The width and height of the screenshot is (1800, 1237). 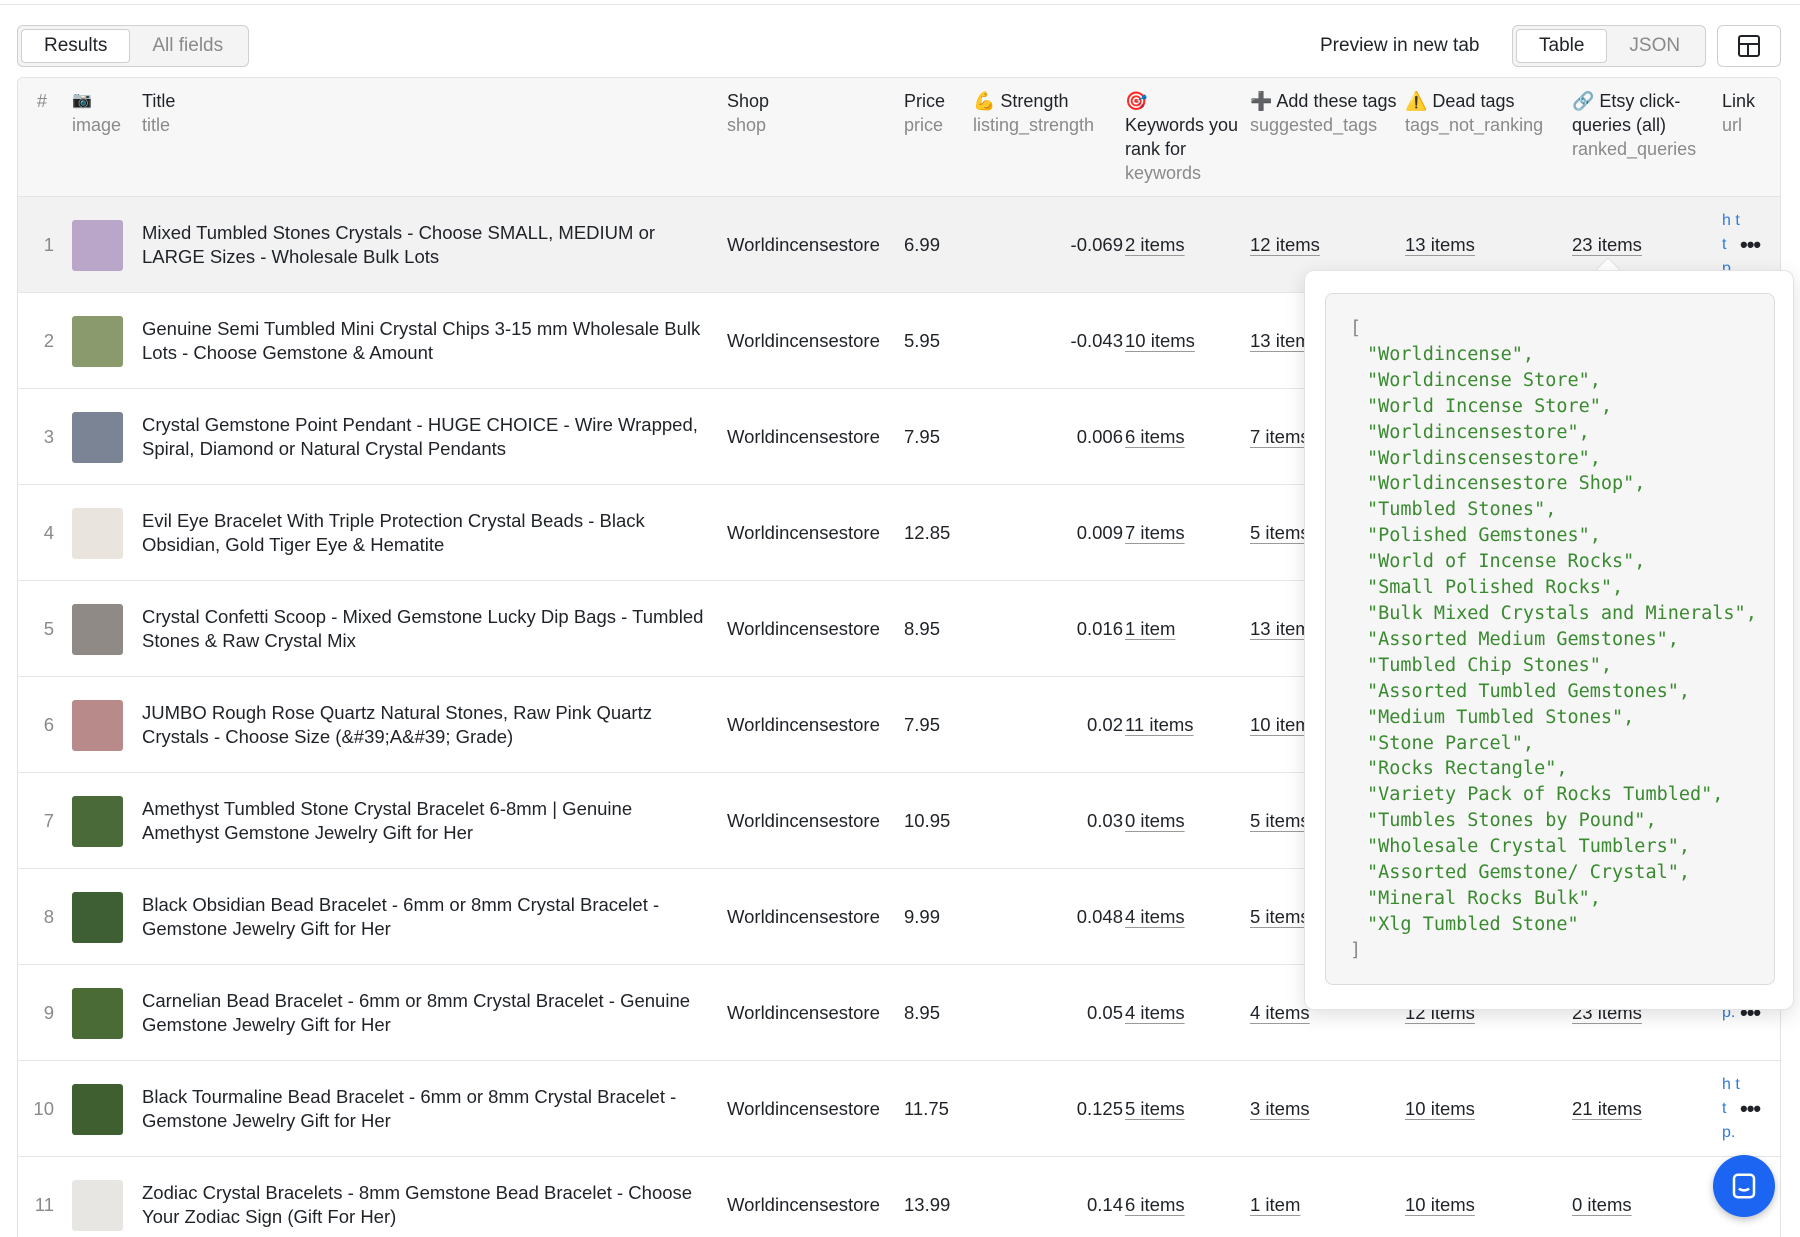 I want to click on col-image-header: 📷 image, so click(x=96, y=113).